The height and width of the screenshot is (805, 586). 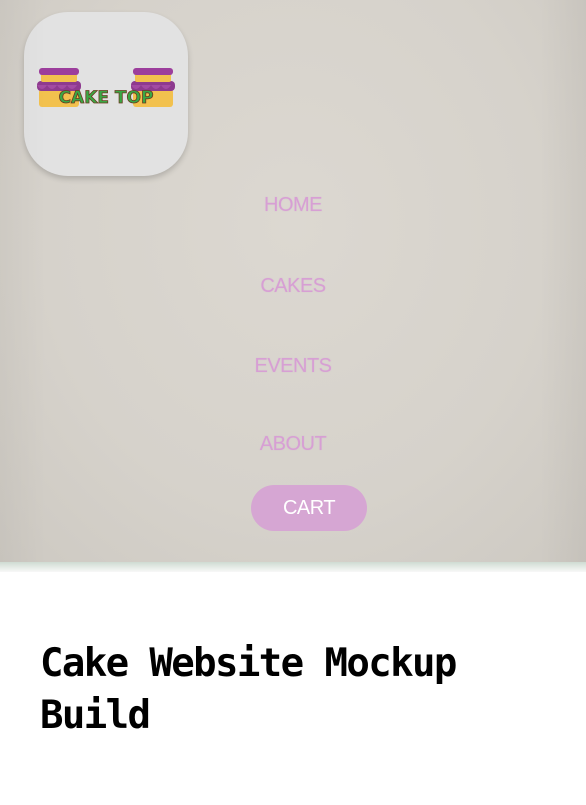 I want to click on nav-events: EVENTS, so click(x=293, y=366).